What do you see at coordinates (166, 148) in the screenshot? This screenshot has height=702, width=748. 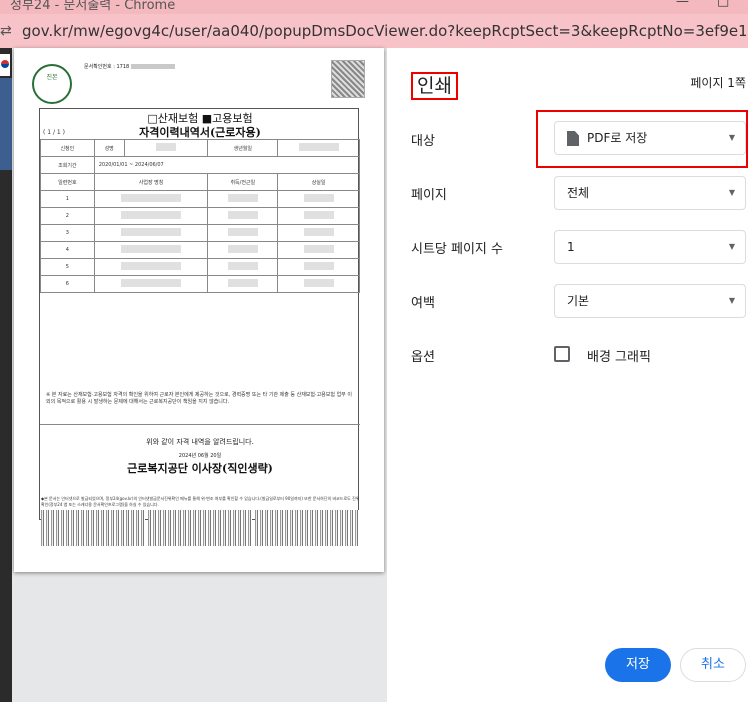 I see `name-value` at bounding box center [166, 148].